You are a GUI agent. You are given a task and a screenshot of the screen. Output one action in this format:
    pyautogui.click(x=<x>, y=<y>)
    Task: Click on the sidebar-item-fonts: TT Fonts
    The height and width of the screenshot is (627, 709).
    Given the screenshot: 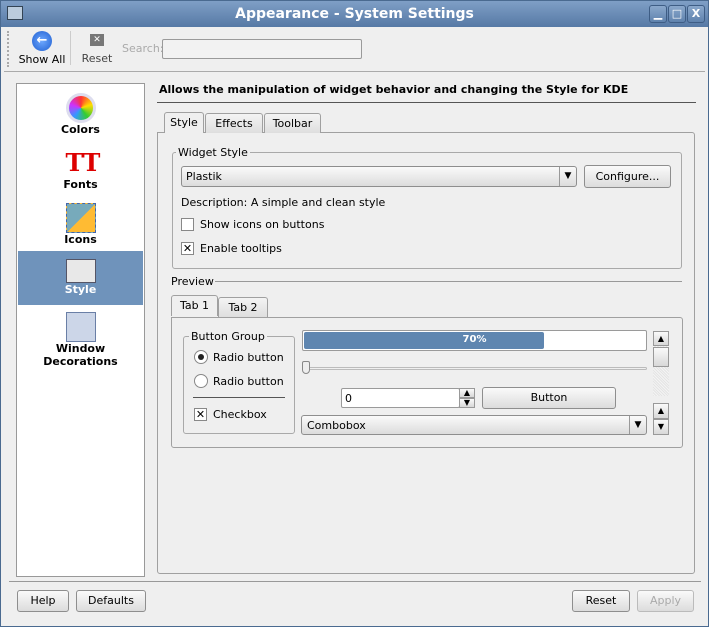 What is the action you would take?
    pyautogui.click(x=80, y=171)
    